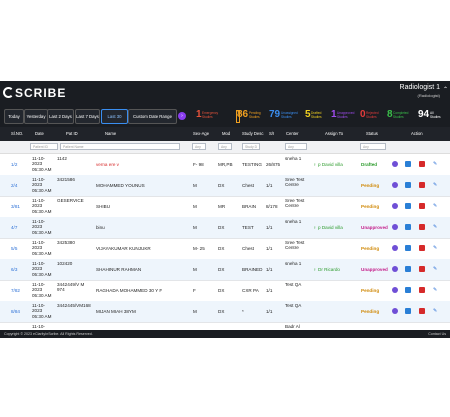 This screenshot has height=417, width=450. I want to click on row-sl-no: 8/84, so click(15, 311).